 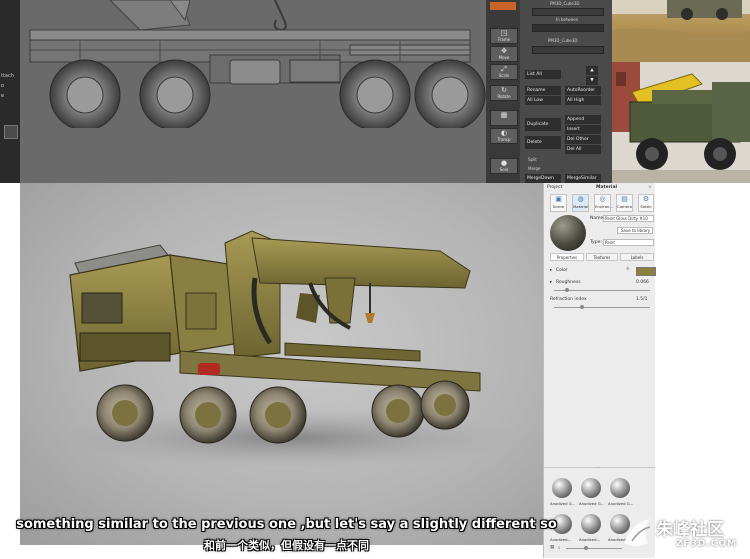 What do you see at coordinates (286, 545) in the screenshot?
I see `subtitle-chinese: 和前一个类似，但假设有一点不同` at bounding box center [286, 545].